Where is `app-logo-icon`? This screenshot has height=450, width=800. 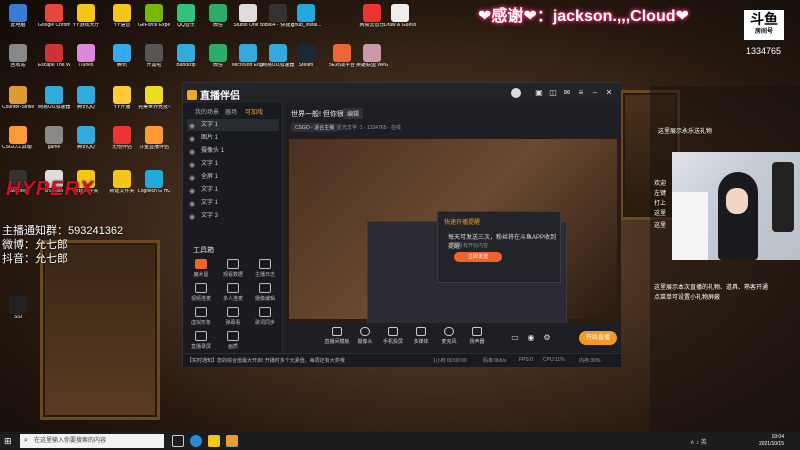 app-logo-icon is located at coordinates (192, 95).